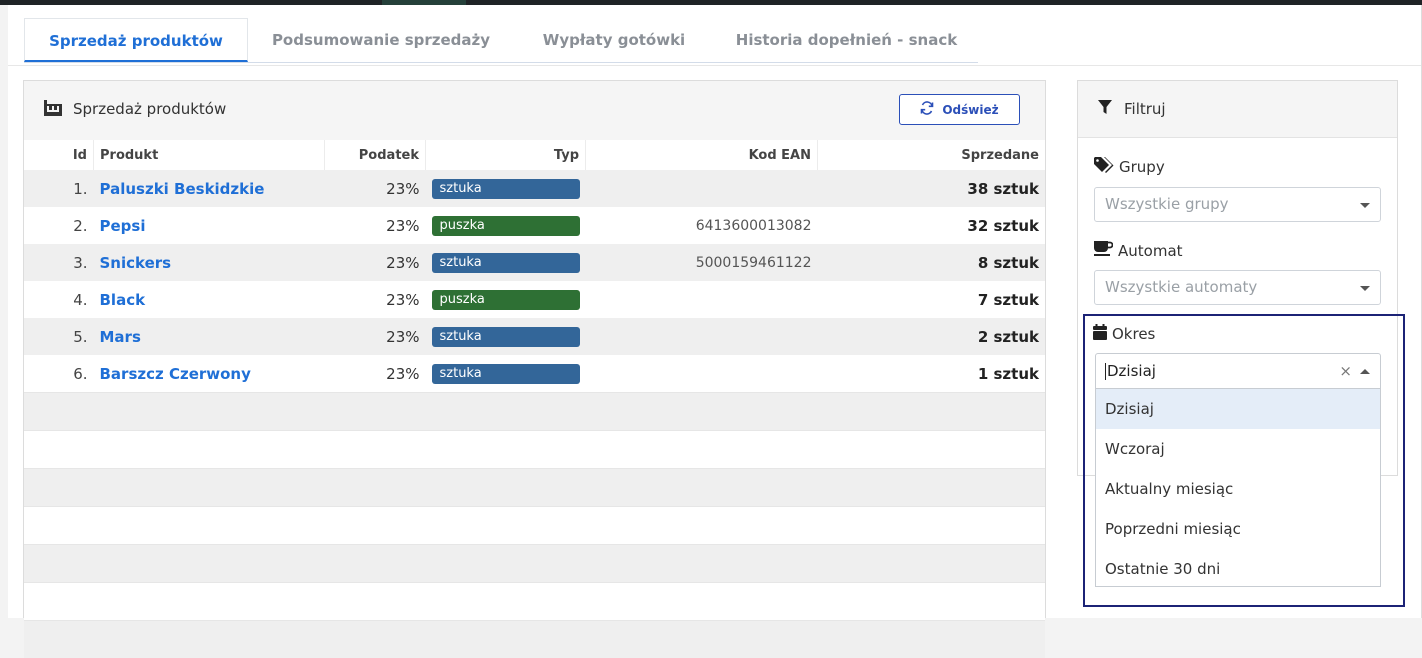 This screenshot has height=658, width=1422. Describe the element at coordinates (1237, 204) in the screenshot. I see `groups-select: Wszystkie grupy` at that location.